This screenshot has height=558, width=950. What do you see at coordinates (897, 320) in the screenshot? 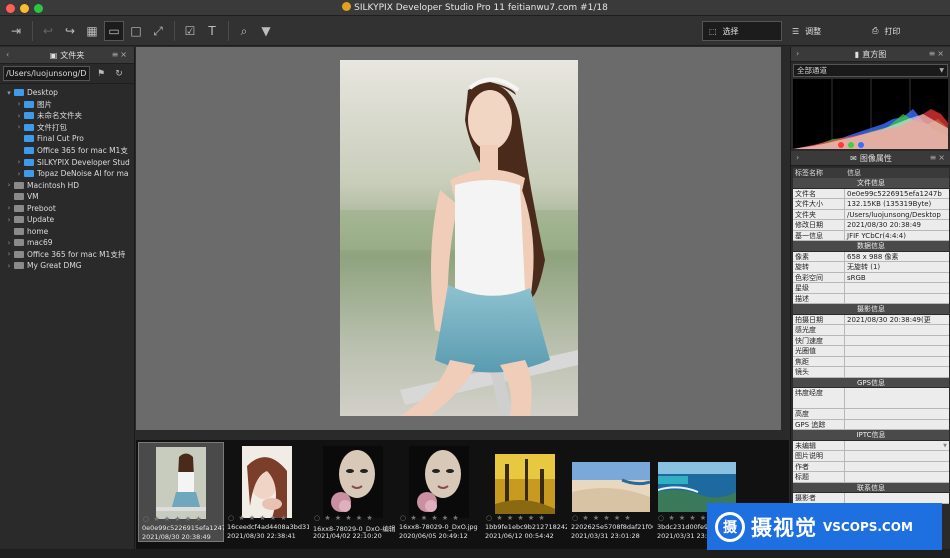
I see `property-value: 2021/08/30 20:38:49(更` at bounding box center [897, 320].